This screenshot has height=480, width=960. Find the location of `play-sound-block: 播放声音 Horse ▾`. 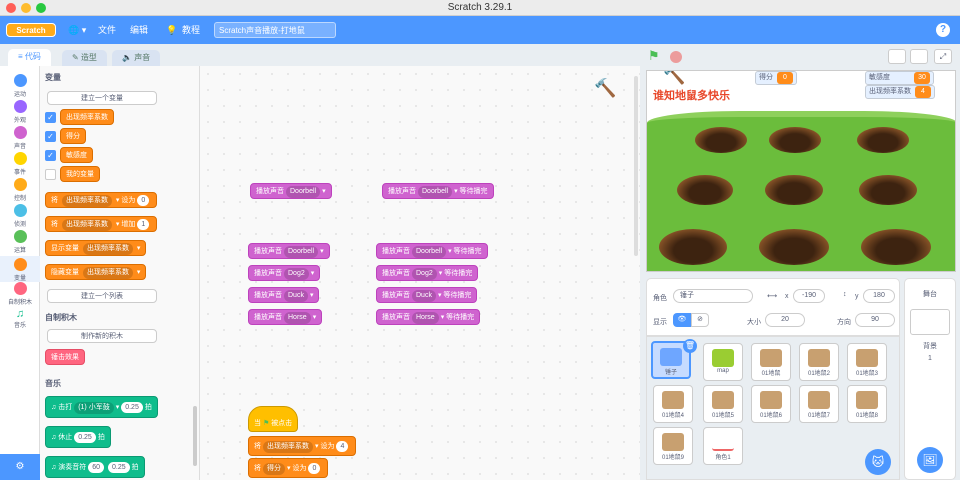

play-sound-block: 播放声音 Horse ▾ is located at coordinates (285, 317).